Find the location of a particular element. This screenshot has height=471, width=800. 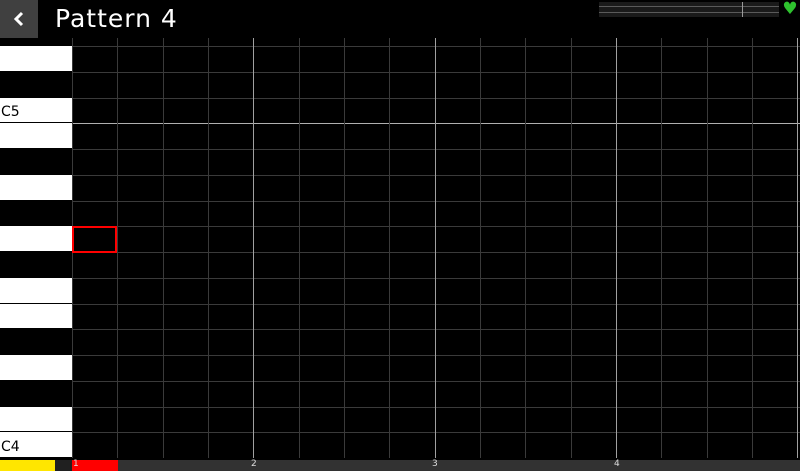

chevron-left-icon is located at coordinates (18, 19).